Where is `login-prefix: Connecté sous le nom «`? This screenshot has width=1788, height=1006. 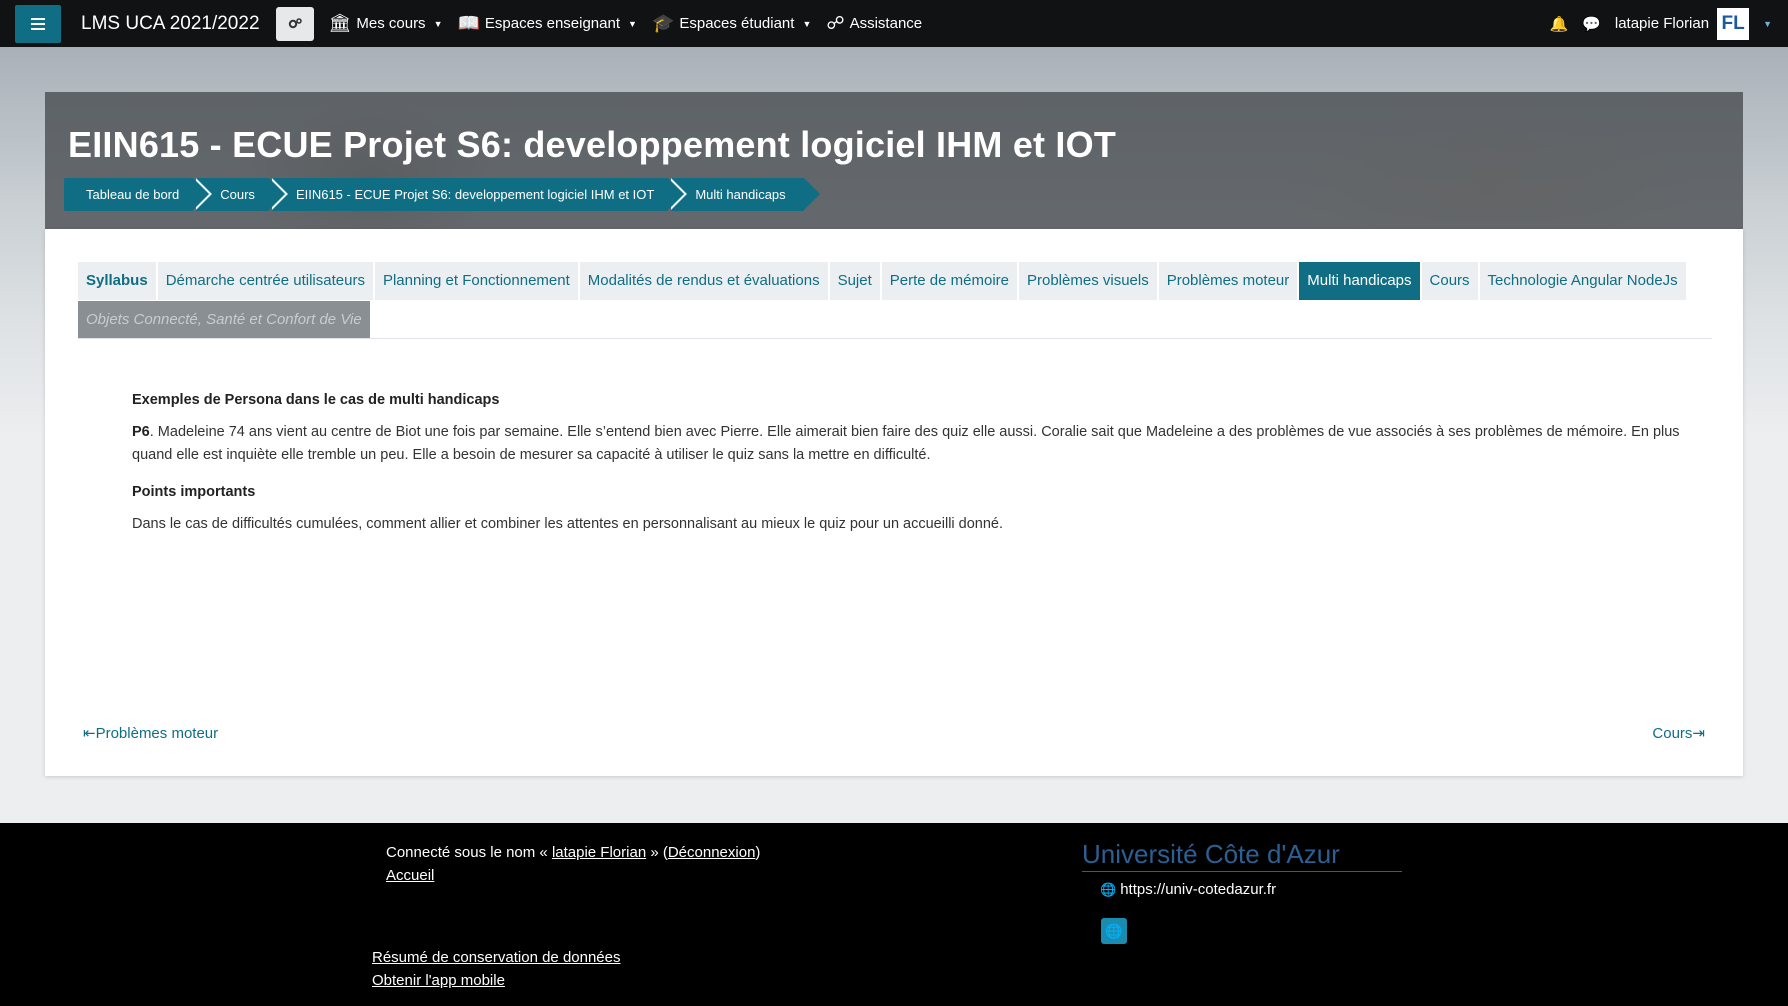 login-prefix: Connecté sous le nom « is located at coordinates (467, 852).